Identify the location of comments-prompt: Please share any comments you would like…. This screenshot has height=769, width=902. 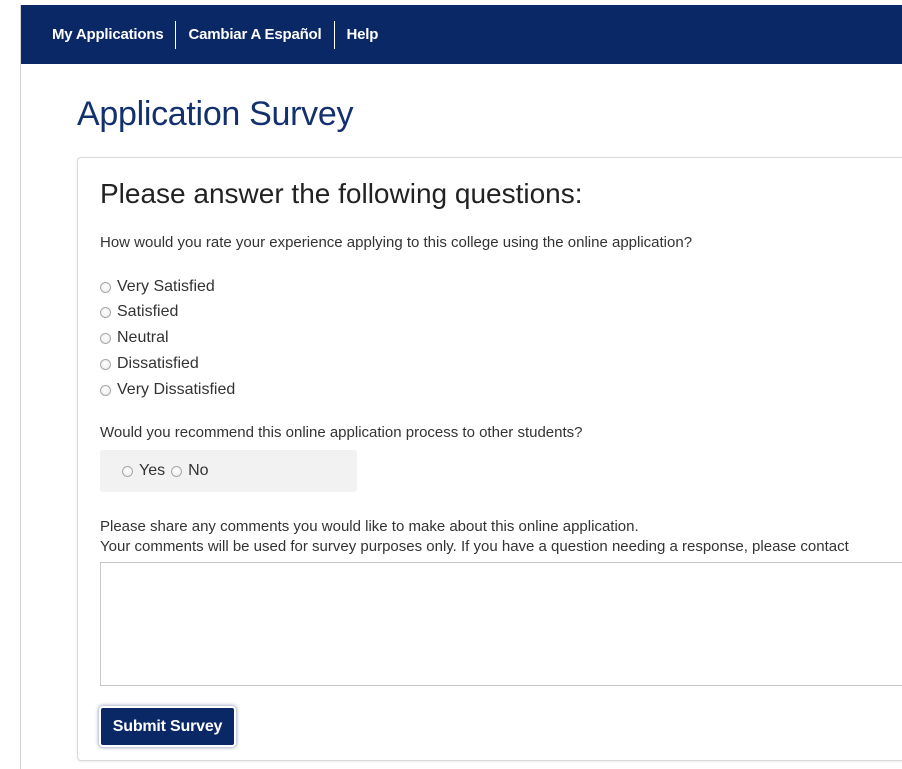
(369, 526).